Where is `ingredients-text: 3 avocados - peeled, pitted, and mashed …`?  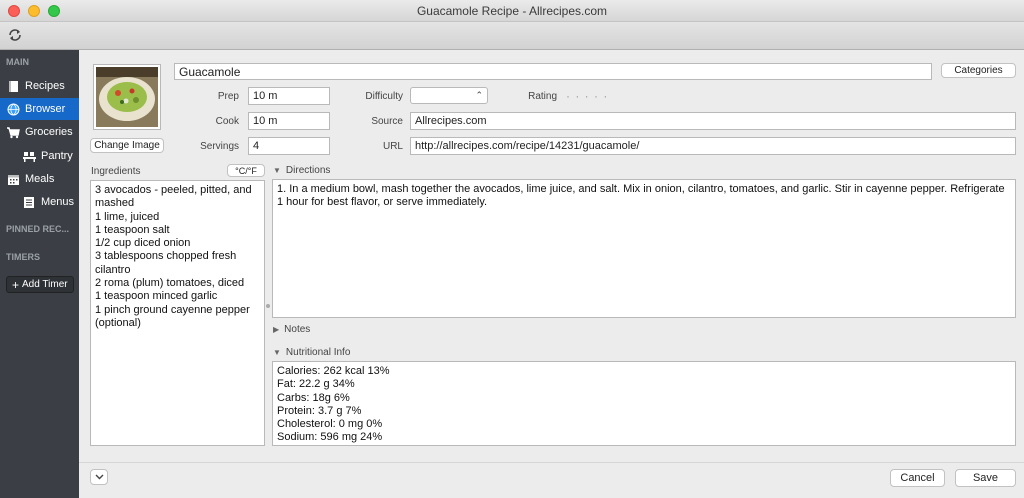 ingredients-text: 3 avocados - peeled, pitted, and mashed … is located at coordinates (177, 313).